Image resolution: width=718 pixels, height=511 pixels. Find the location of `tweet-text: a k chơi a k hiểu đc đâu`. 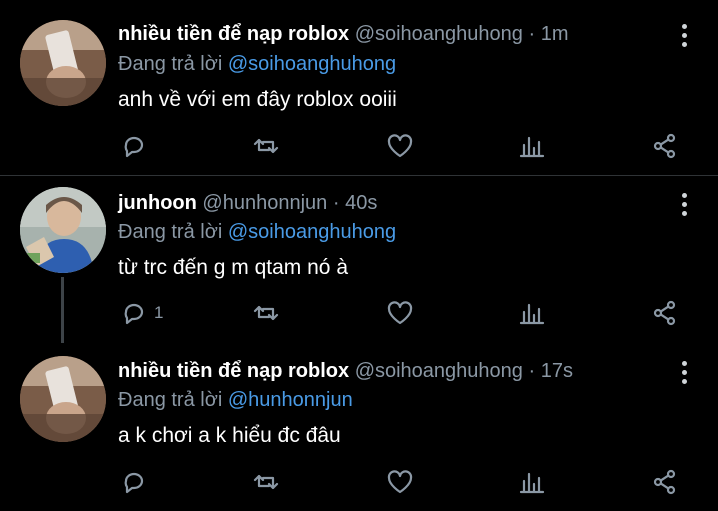

tweet-text: a k chơi a k hiểu đc đâu is located at coordinates (229, 435).